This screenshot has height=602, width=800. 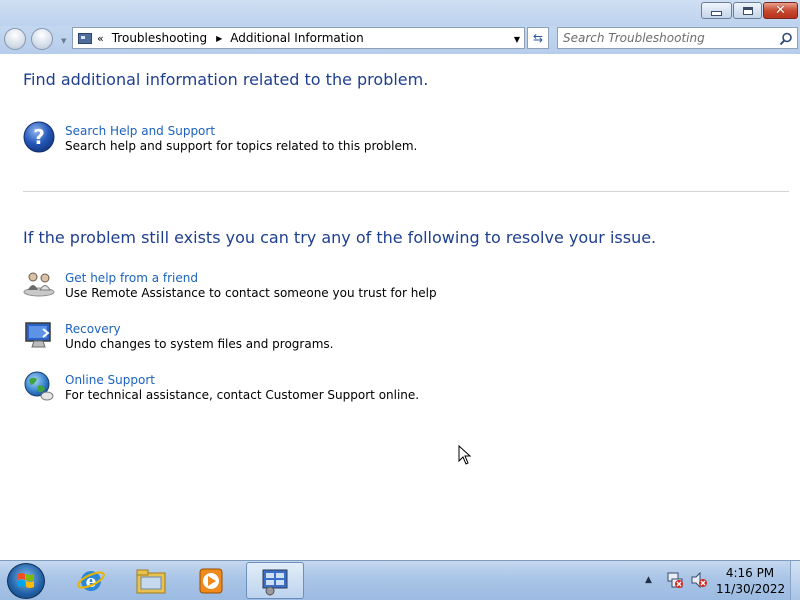 I want to click on recent-pages-dropdown: ▼, so click(x=63, y=41).